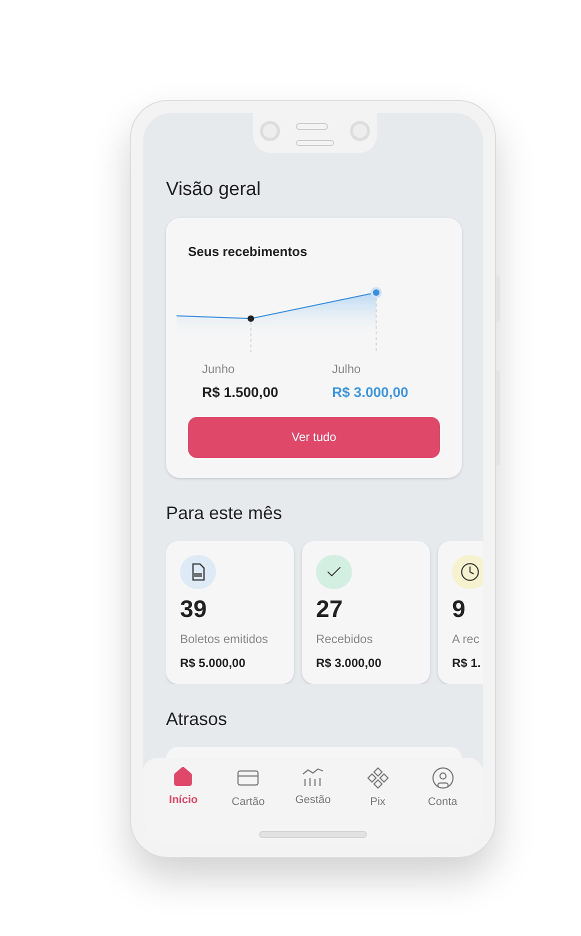  Describe the element at coordinates (183, 777) in the screenshot. I see `home-icon` at that location.